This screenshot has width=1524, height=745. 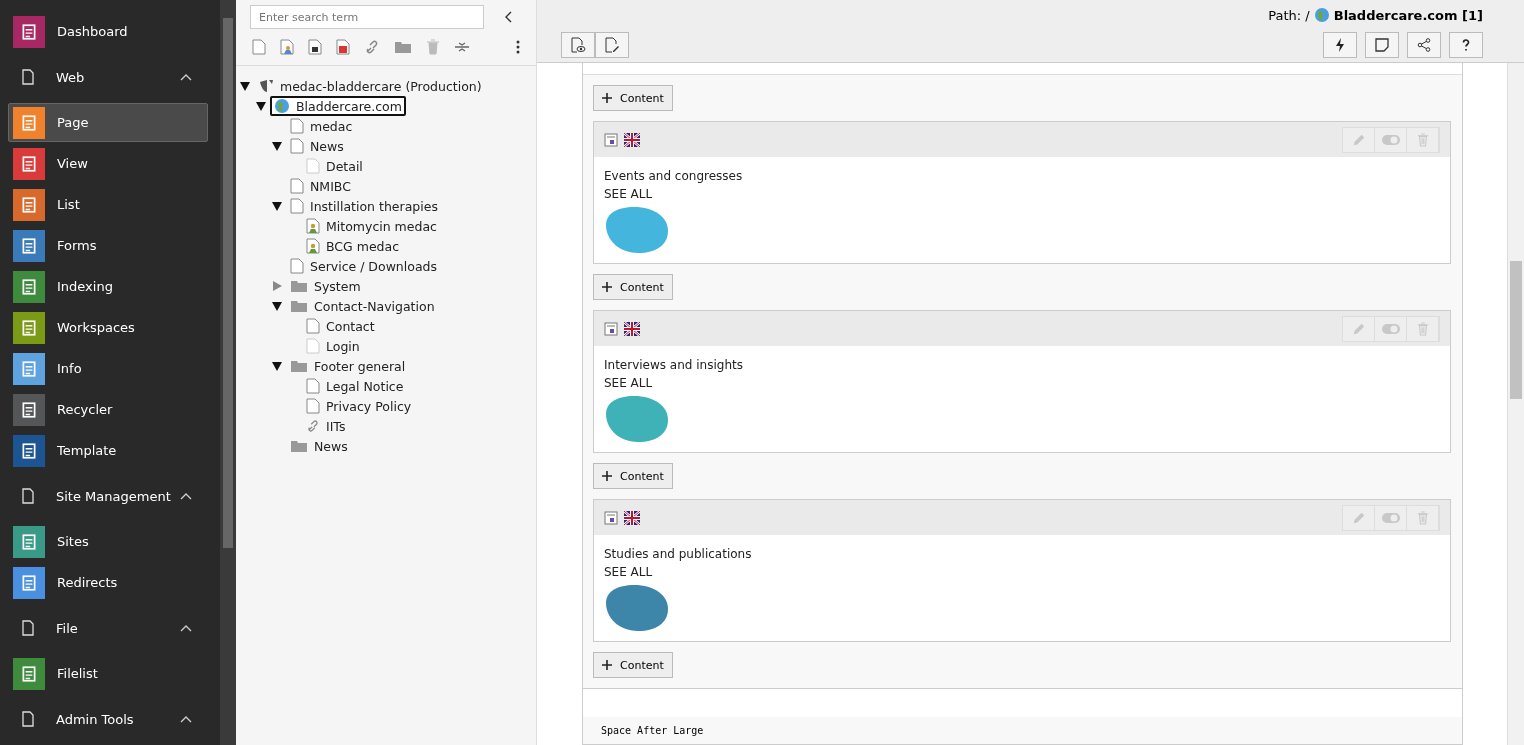 I want to click on module-item: Forms, so click(x=108, y=245).